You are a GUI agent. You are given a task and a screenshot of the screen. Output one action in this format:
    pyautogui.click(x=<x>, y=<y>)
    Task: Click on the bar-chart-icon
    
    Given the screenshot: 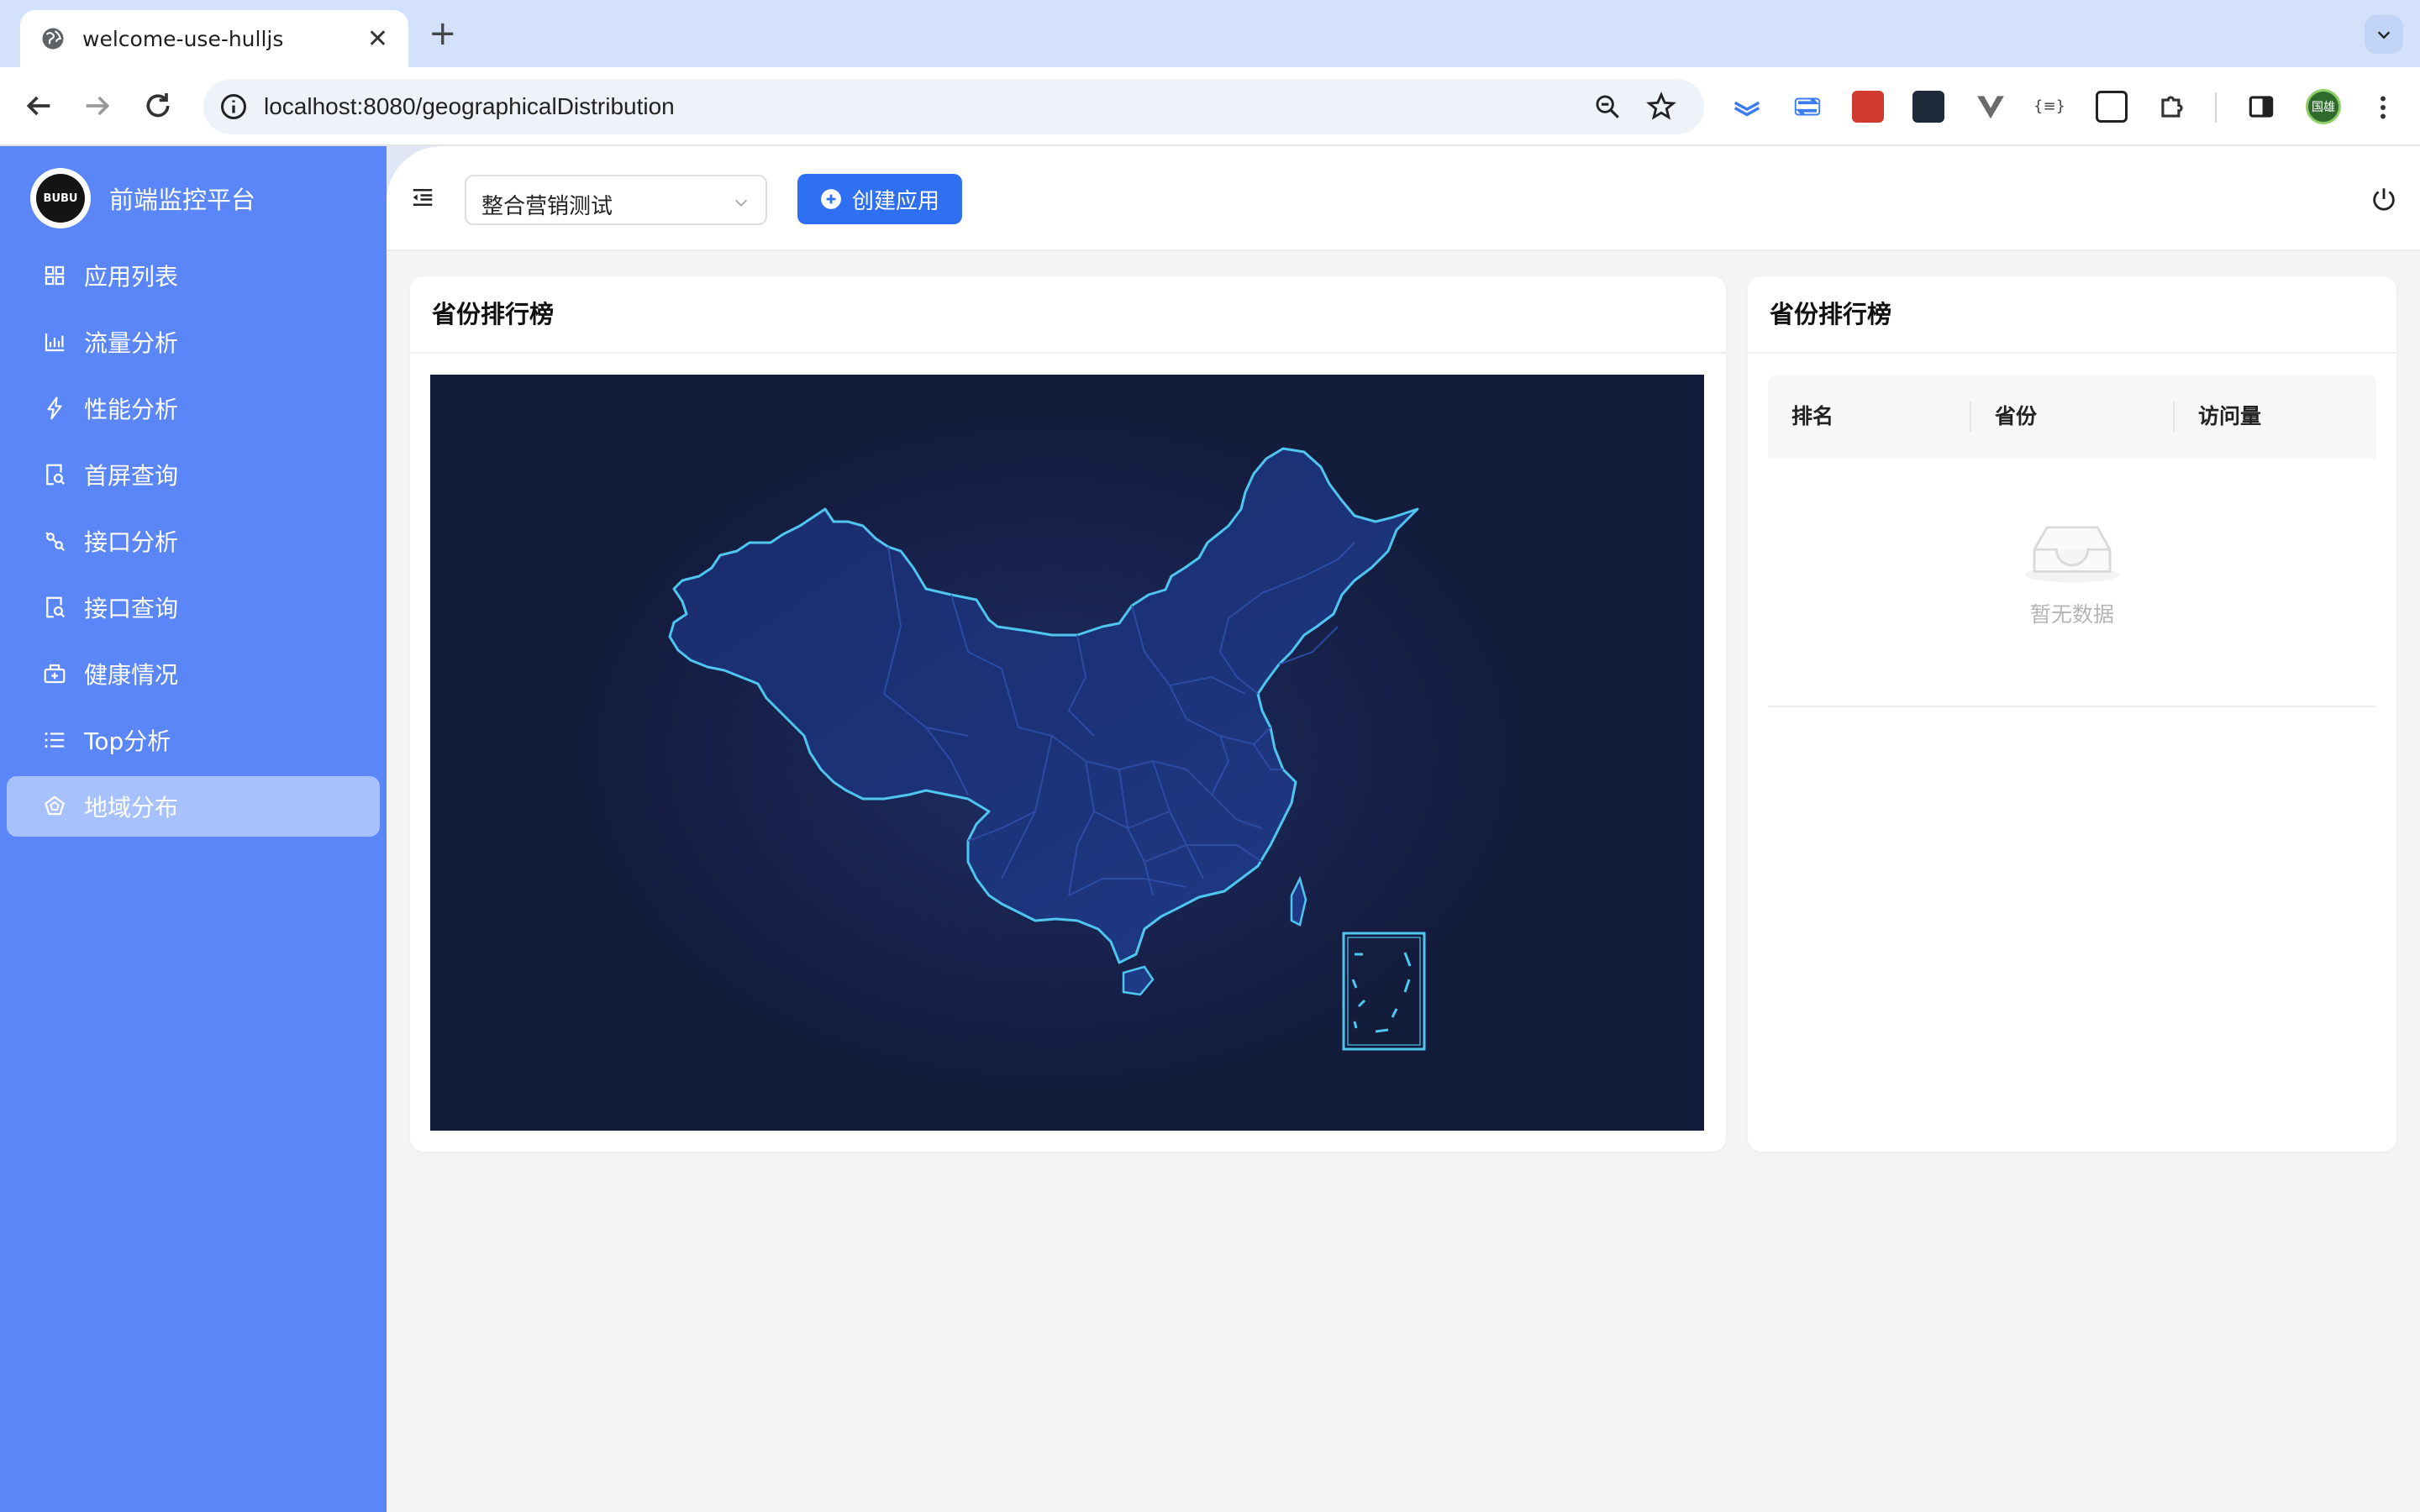 What is the action you would take?
    pyautogui.click(x=55, y=342)
    